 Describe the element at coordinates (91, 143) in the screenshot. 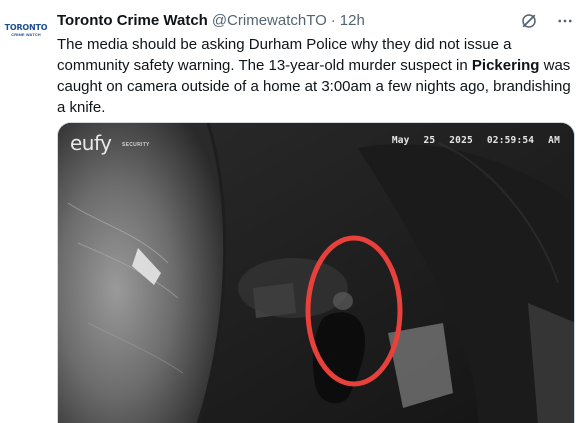

I see `camera-brand: eufy` at that location.